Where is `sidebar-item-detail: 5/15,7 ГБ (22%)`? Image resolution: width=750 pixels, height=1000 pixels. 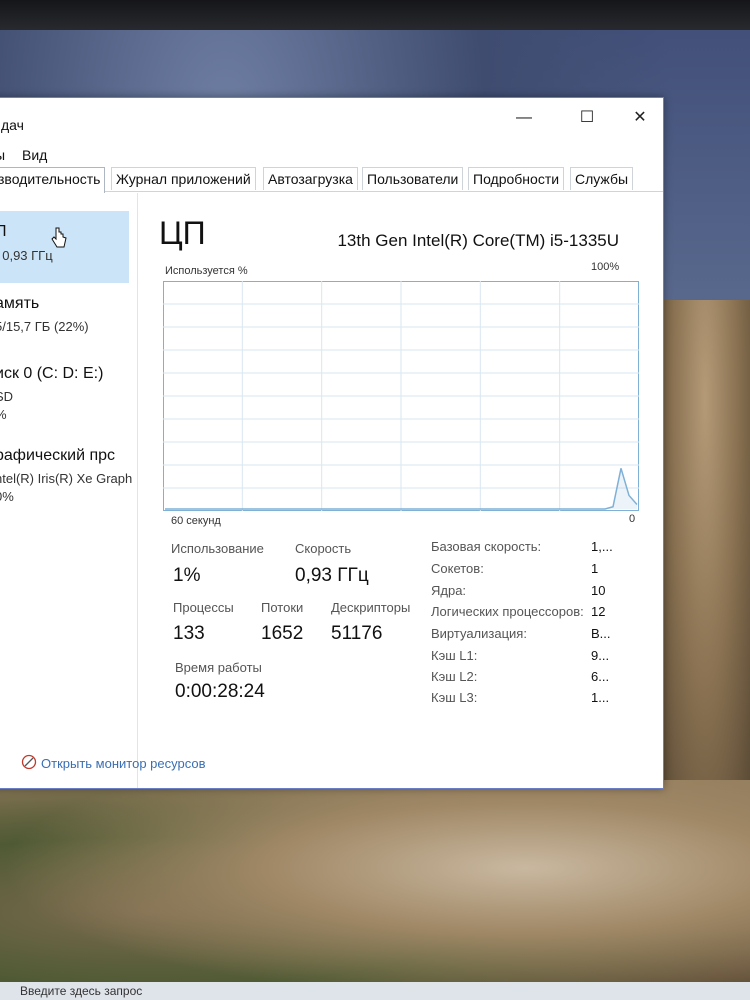 sidebar-item-detail: 5/15,7 ГБ (22%) is located at coordinates (44, 326).